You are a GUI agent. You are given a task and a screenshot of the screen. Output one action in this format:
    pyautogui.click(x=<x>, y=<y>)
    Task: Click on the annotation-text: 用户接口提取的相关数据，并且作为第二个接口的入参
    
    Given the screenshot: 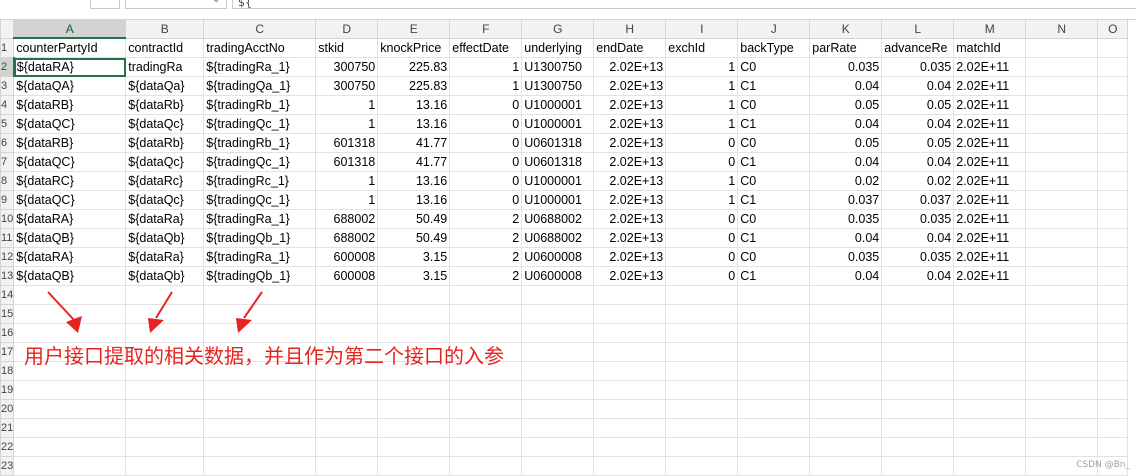 What is the action you would take?
    pyautogui.click(x=264, y=356)
    